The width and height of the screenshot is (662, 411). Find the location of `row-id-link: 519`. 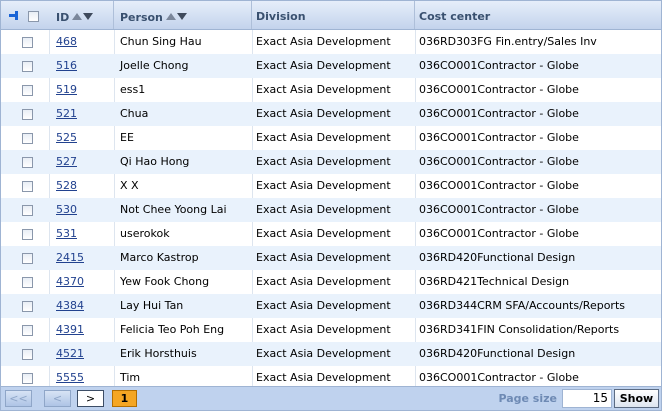

row-id-link: 519 is located at coordinates (66, 90).